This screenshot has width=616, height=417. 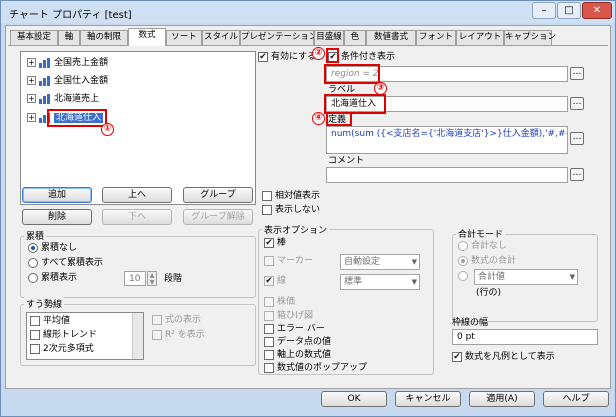 I want to click on tab-sort: ソート, so click(x=184, y=37).